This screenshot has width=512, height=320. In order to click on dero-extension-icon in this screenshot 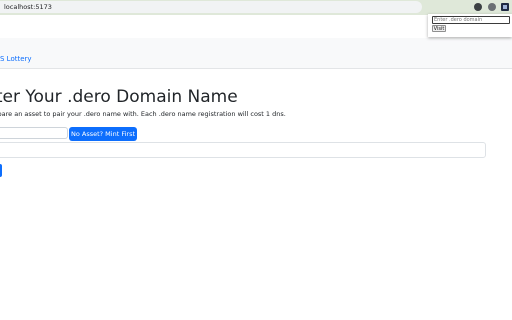, I will do `click(505, 7)`.